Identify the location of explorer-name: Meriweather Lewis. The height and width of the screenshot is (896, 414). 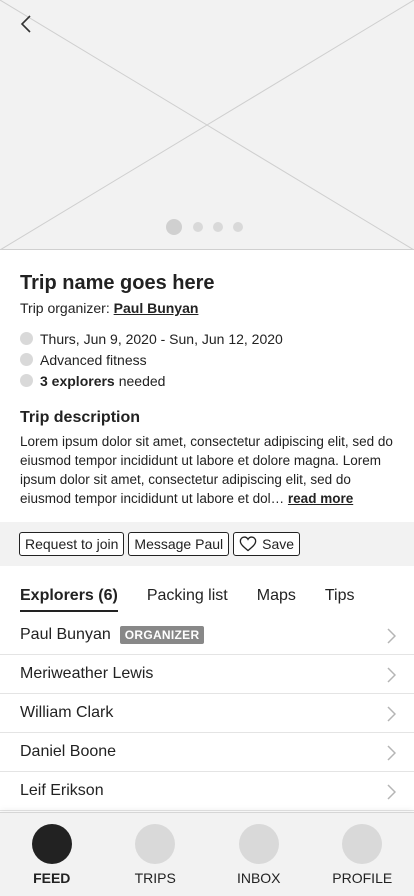
(87, 673).